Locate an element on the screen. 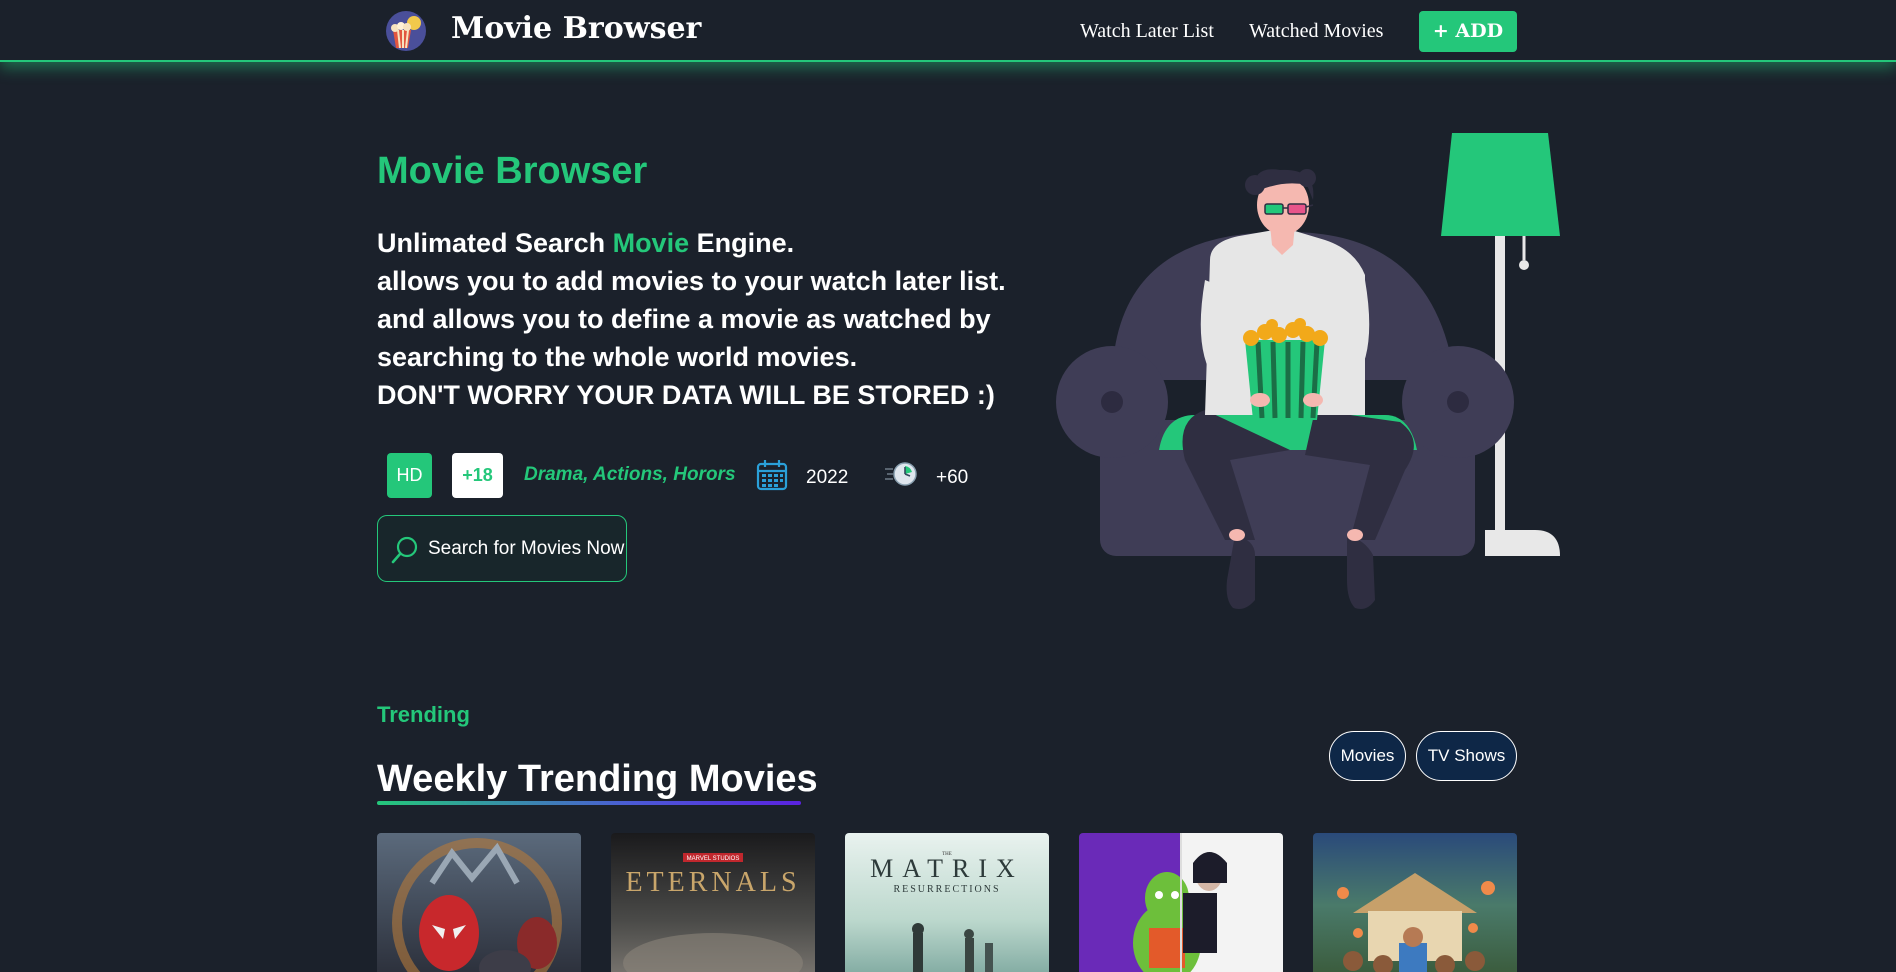 The height and width of the screenshot is (972, 1896). hero-title: Movie Browser is located at coordinates (512, 171).